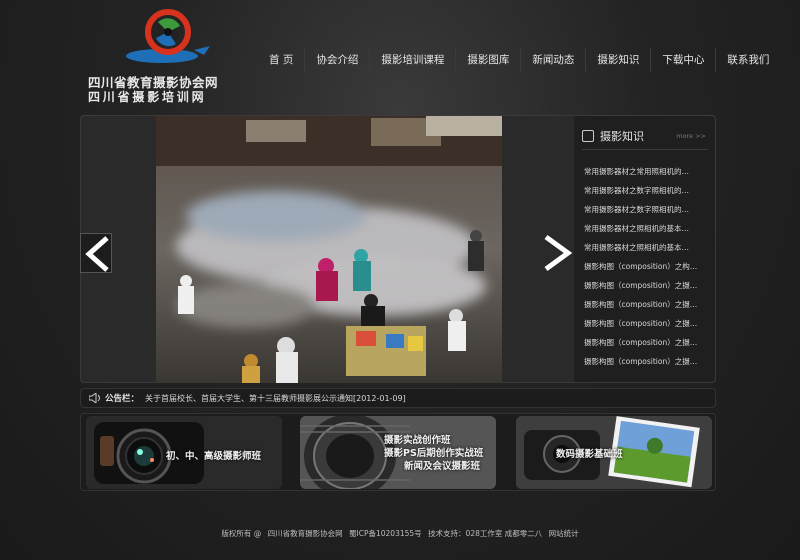 This screenshot has height=560, width=800. I want to click on nav-home: 首 页, so click(282, 60).